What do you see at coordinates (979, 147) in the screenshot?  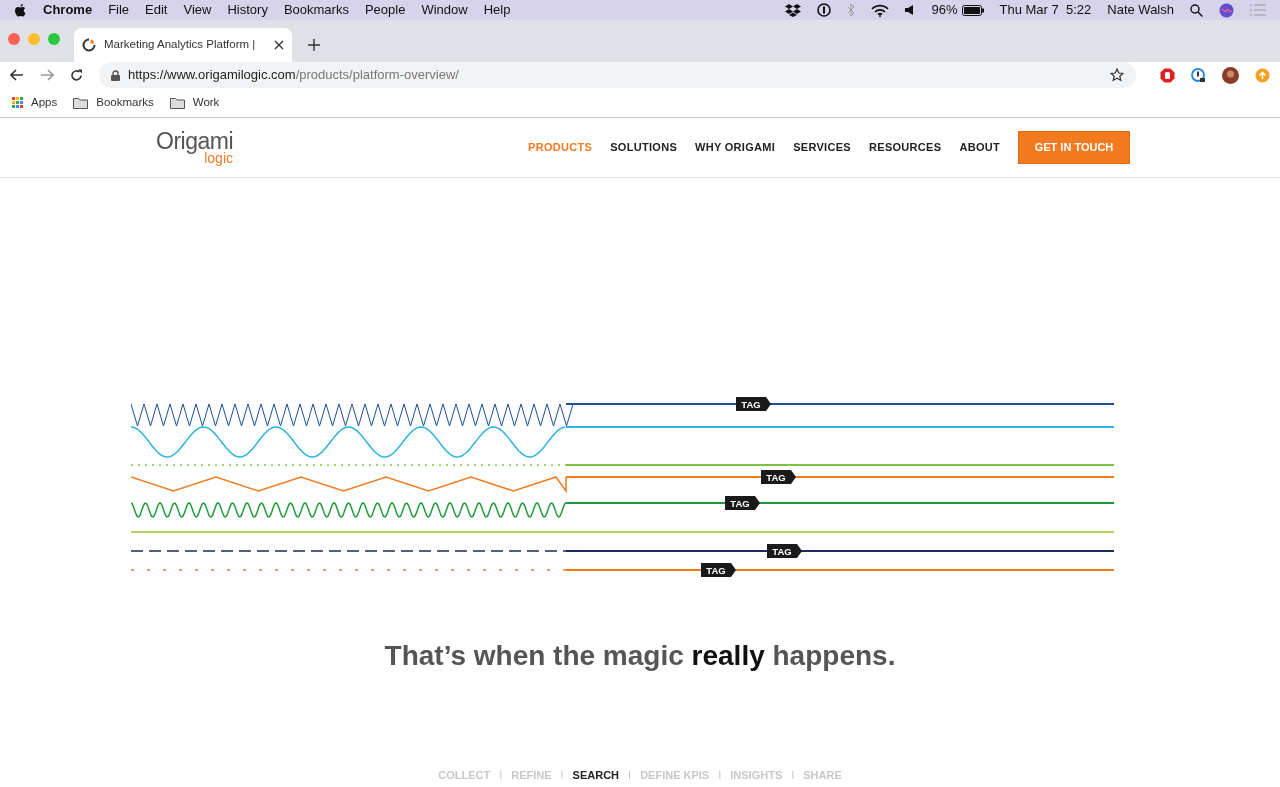 I see `nav-link: ABOUT` at bounding box center [979, 147].